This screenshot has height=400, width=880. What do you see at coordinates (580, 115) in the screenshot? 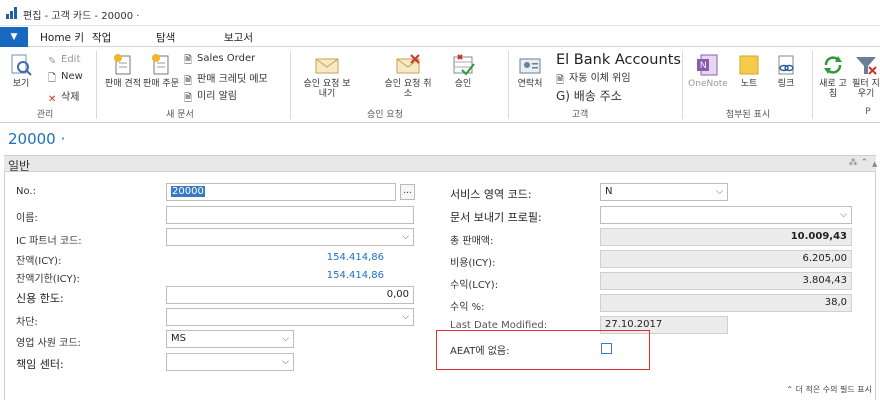
I see `group-label-customer: 고객` at bounding box center [580, 115].